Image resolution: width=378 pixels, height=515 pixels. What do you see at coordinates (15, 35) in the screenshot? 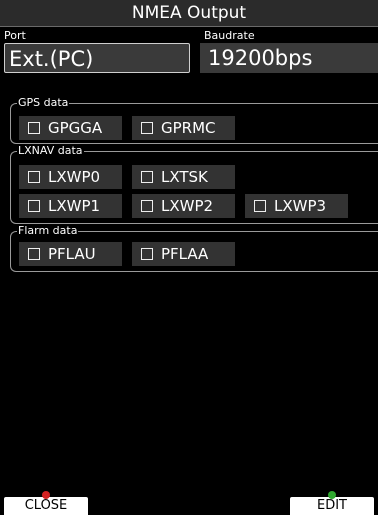
I see `port-label: Port` at bounding box center [15, 35].